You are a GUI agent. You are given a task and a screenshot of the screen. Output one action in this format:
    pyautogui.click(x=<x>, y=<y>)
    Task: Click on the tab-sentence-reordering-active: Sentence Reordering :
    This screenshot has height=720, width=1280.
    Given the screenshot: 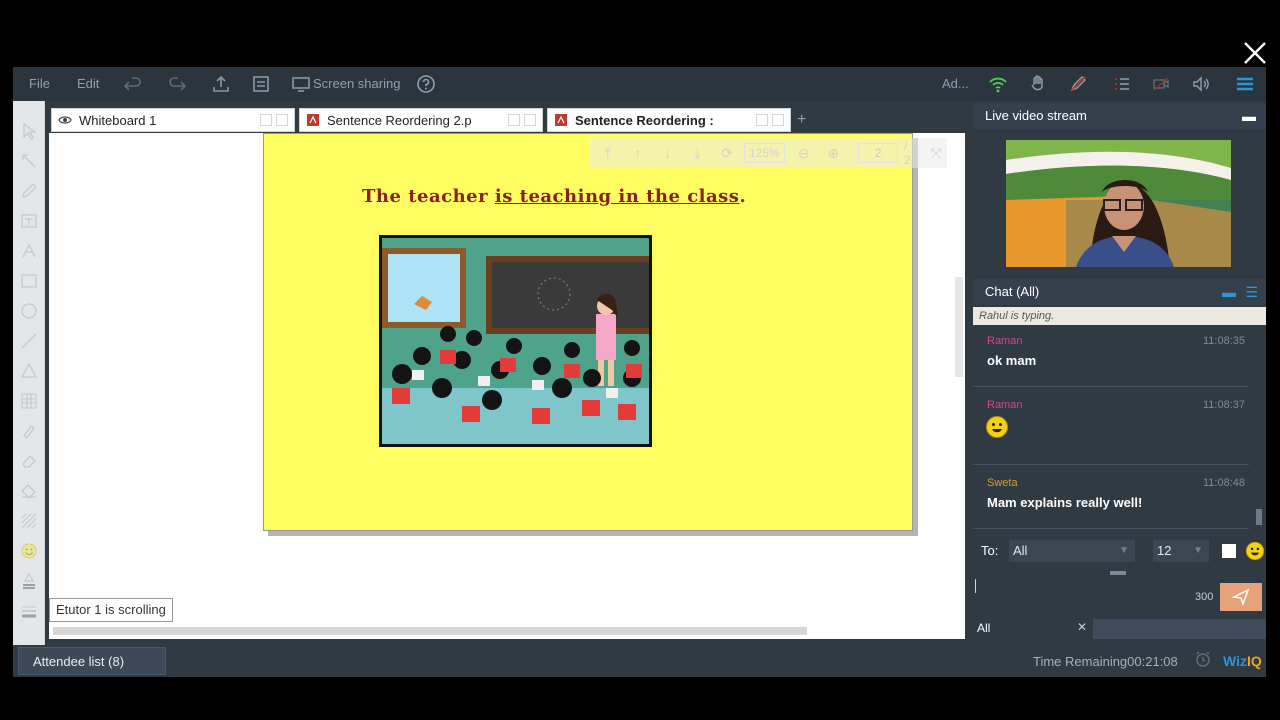 What is the action you would take?
    pyautogui.click(x=669, y=120)
    